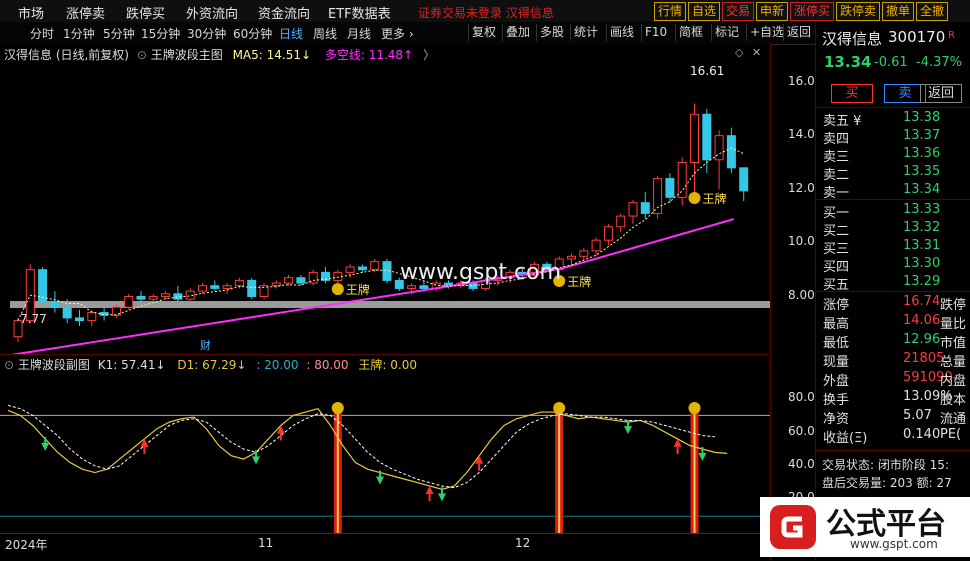 This screenshot has height=561, width=970. I want to click on bid-level: 买五 13.29, so click(881, 283).